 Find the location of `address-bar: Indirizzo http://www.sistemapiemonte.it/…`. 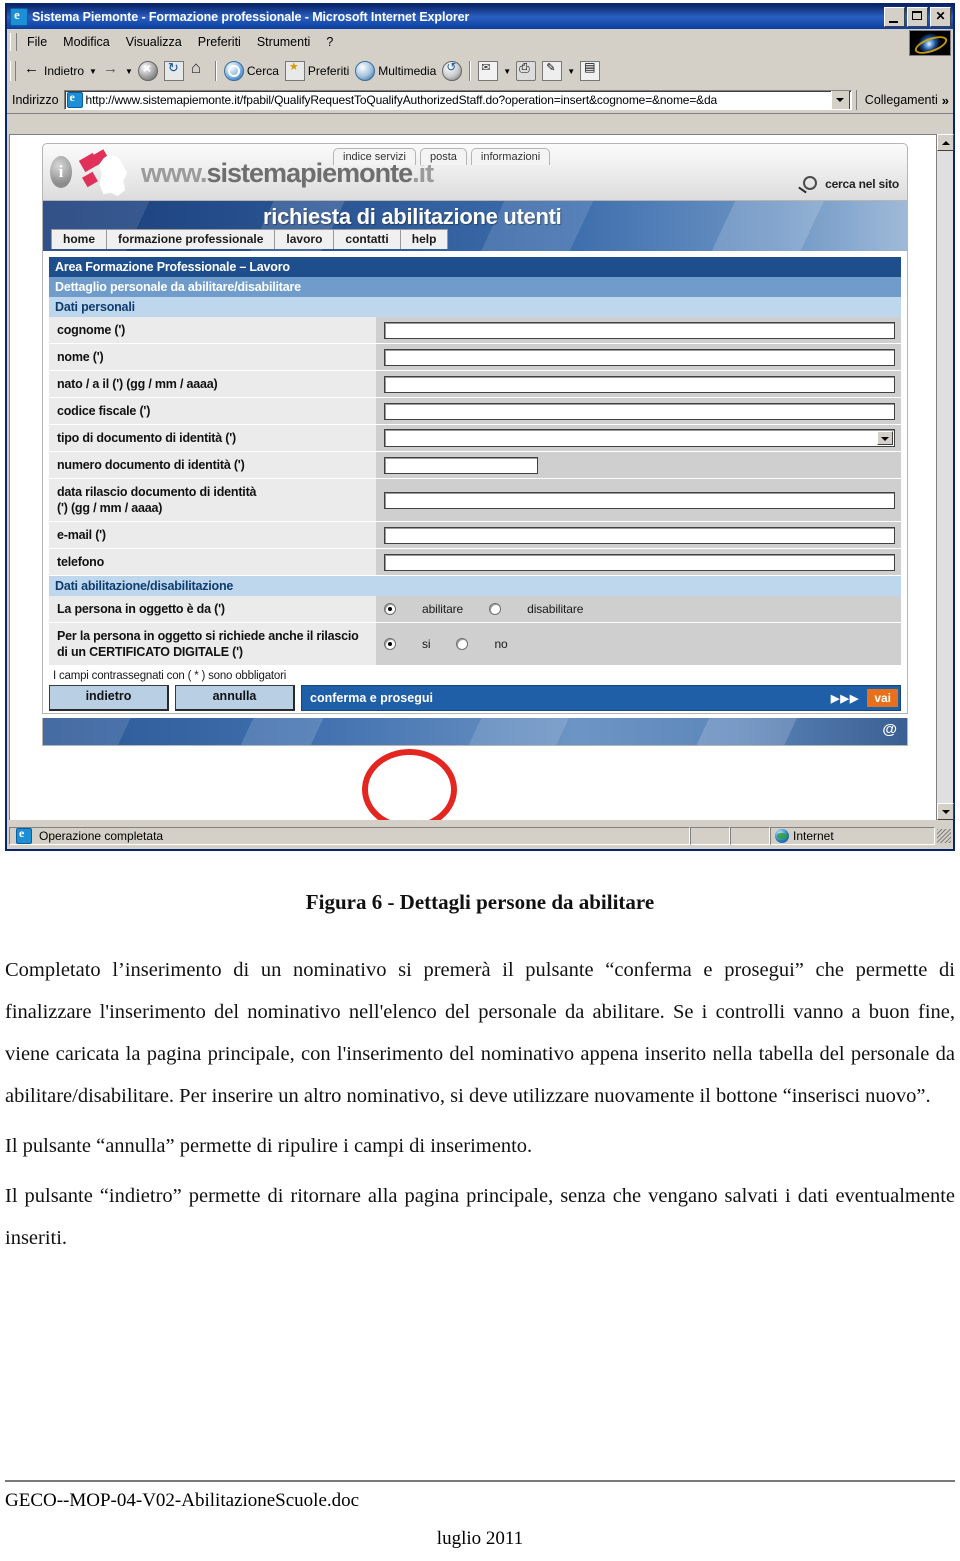

address-bar: Indirizzo http://www.sistemapiemonte.it/… is located at coordinates (480, 100).